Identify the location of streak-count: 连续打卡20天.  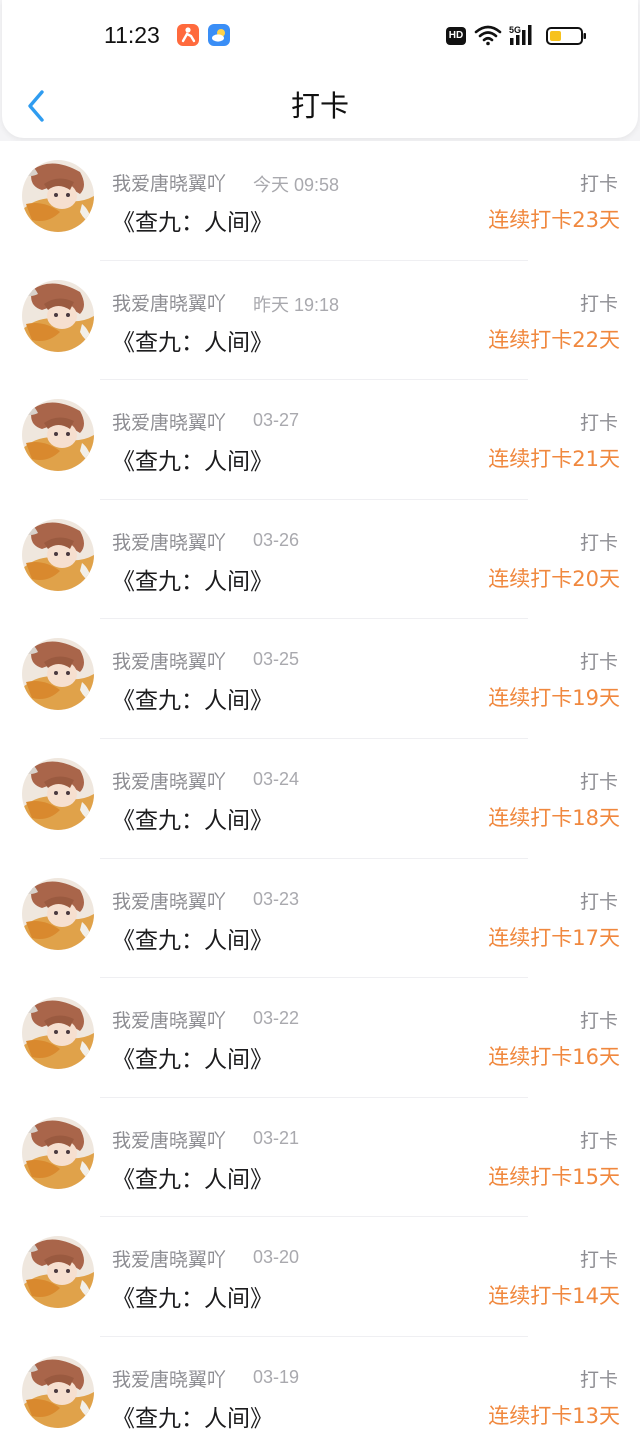
(554, 578).